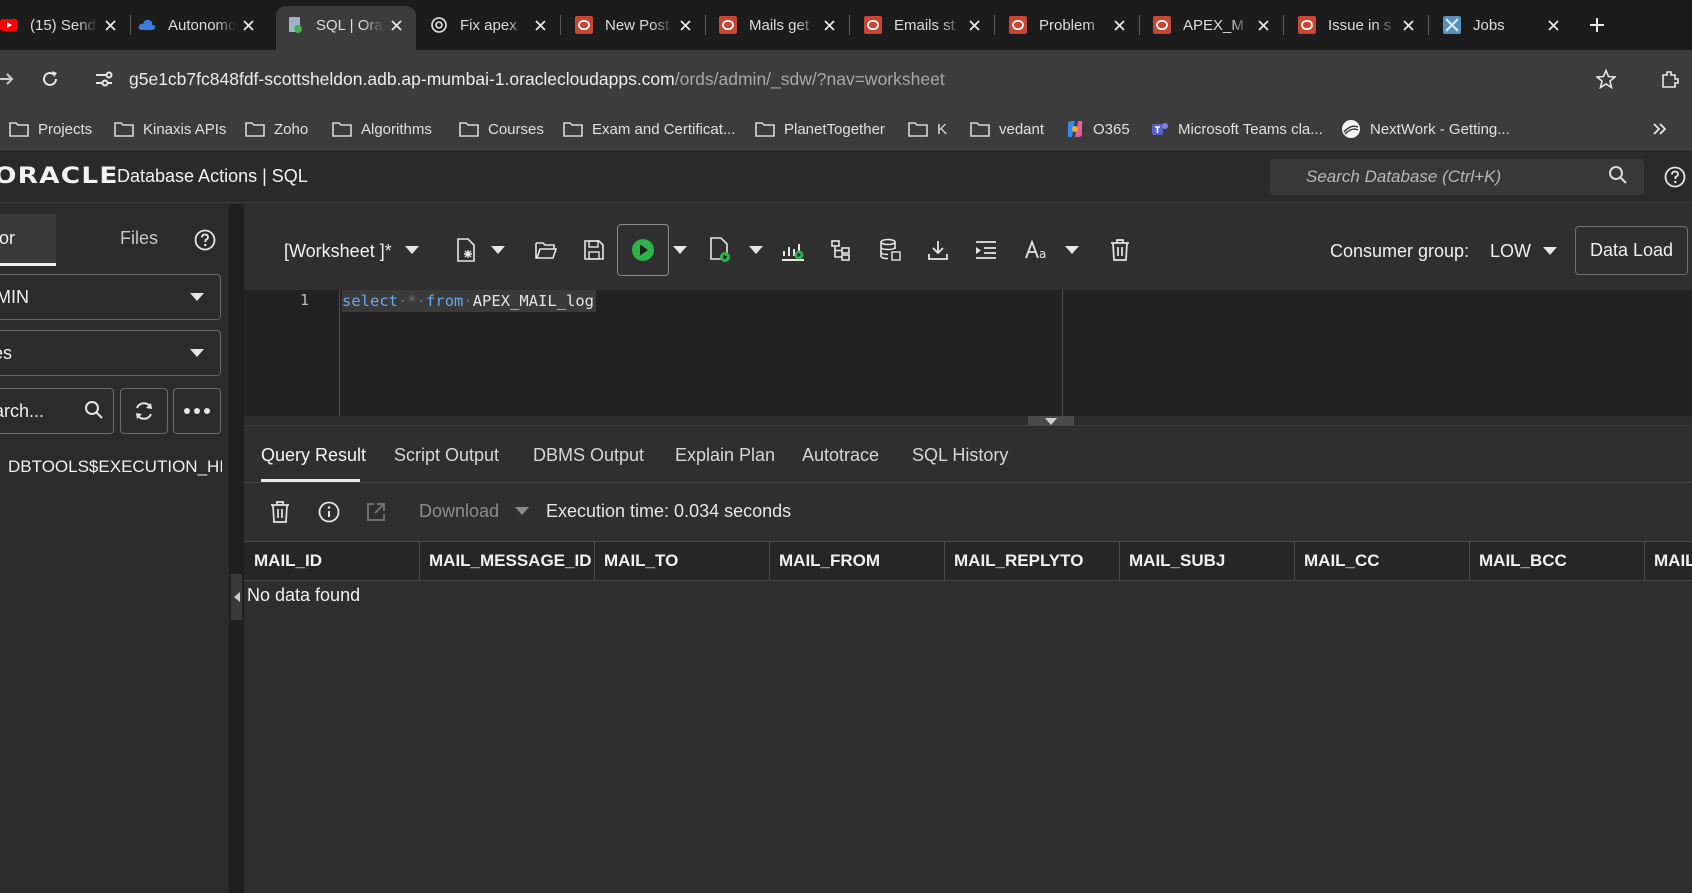 The image size is (1692, 893). Describe the element at coordinates (197, 411) in the screenshot. I see `more-actions-button` at that location.